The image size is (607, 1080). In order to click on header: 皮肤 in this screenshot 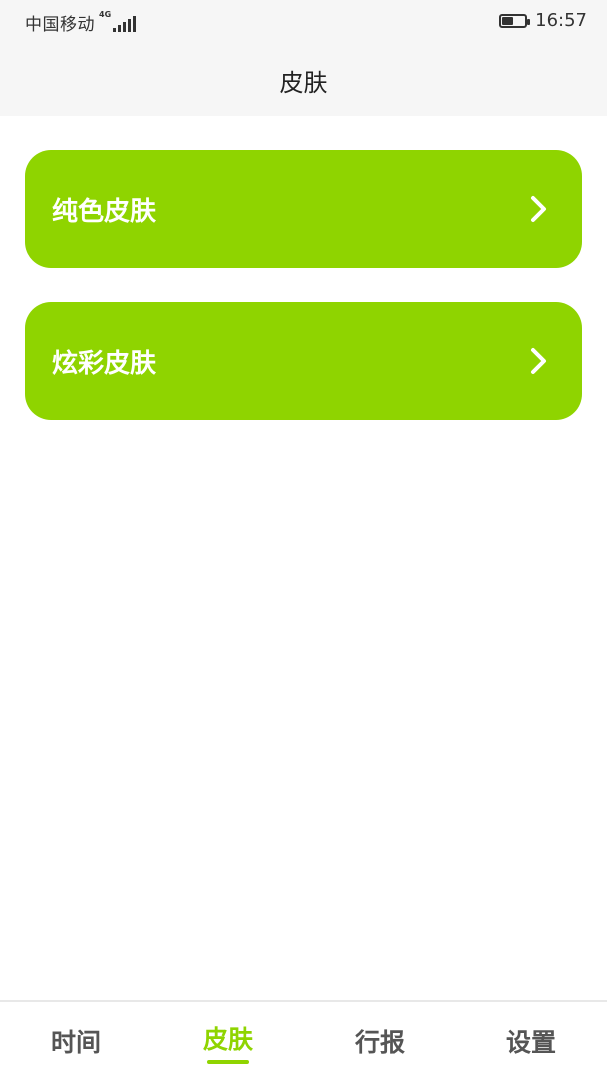, I will do `click(303, 80)`.